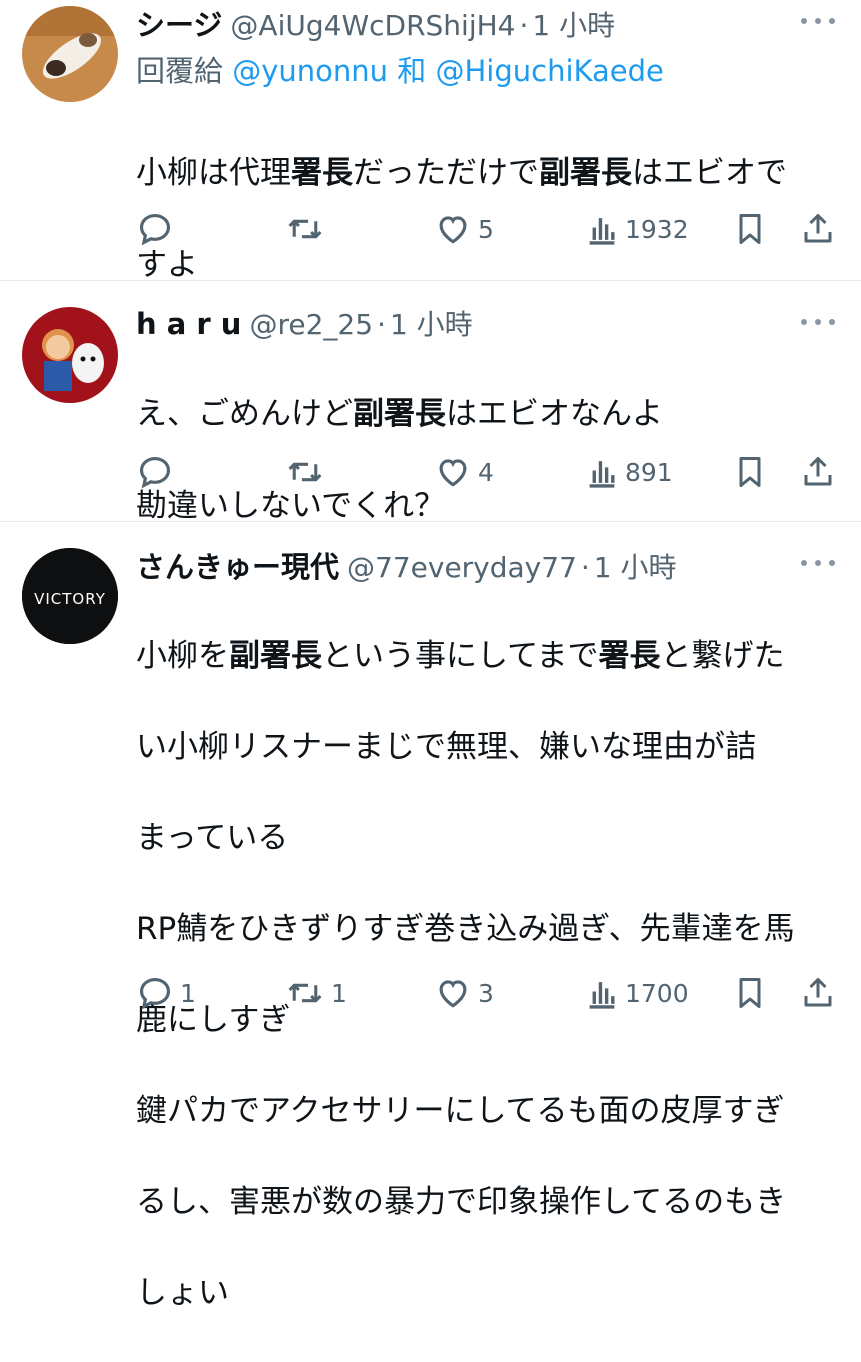 Image resolution: width=861 pixels, height=1362 pixels. I want to click on tweet-header: h a r u @re2_25 · 1 小時, so click(463, 323).